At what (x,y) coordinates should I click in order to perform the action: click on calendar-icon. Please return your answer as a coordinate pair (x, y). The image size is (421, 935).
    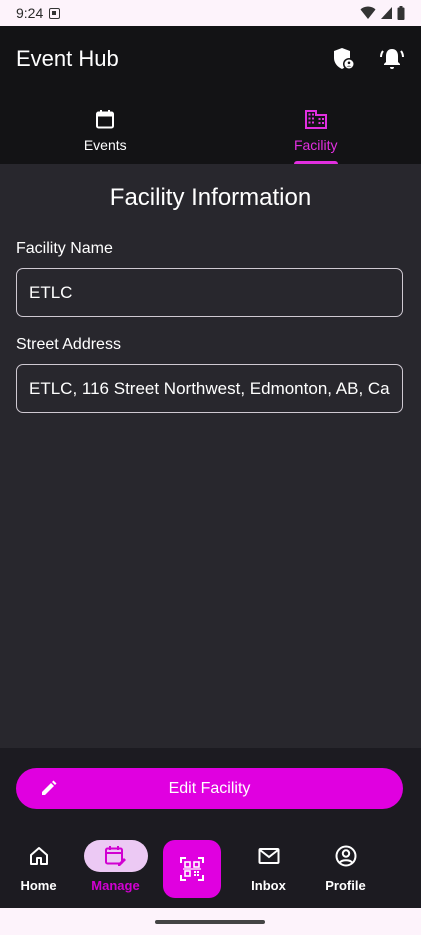
    Looking at the image, I should click on (105, 119).